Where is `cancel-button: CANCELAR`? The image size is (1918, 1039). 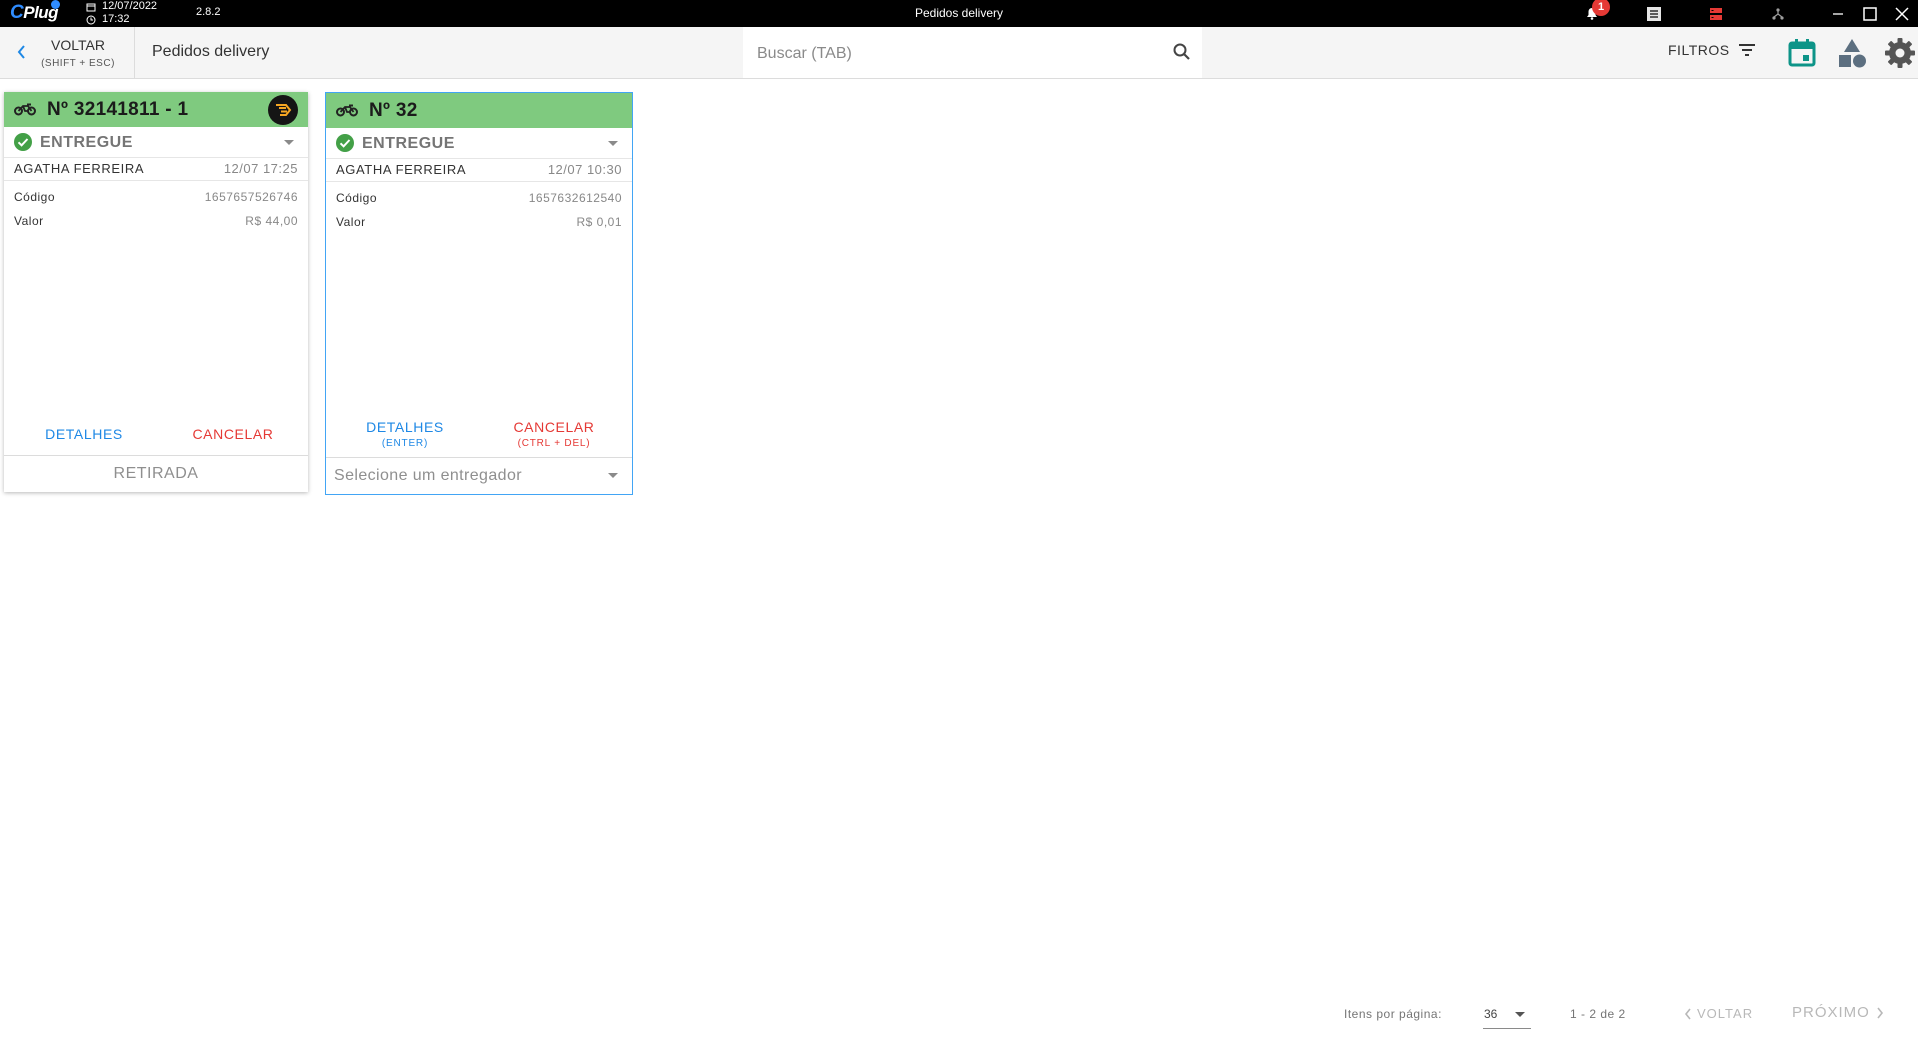
cancel-button: CANCELAR is located at coordinates (233, 434).